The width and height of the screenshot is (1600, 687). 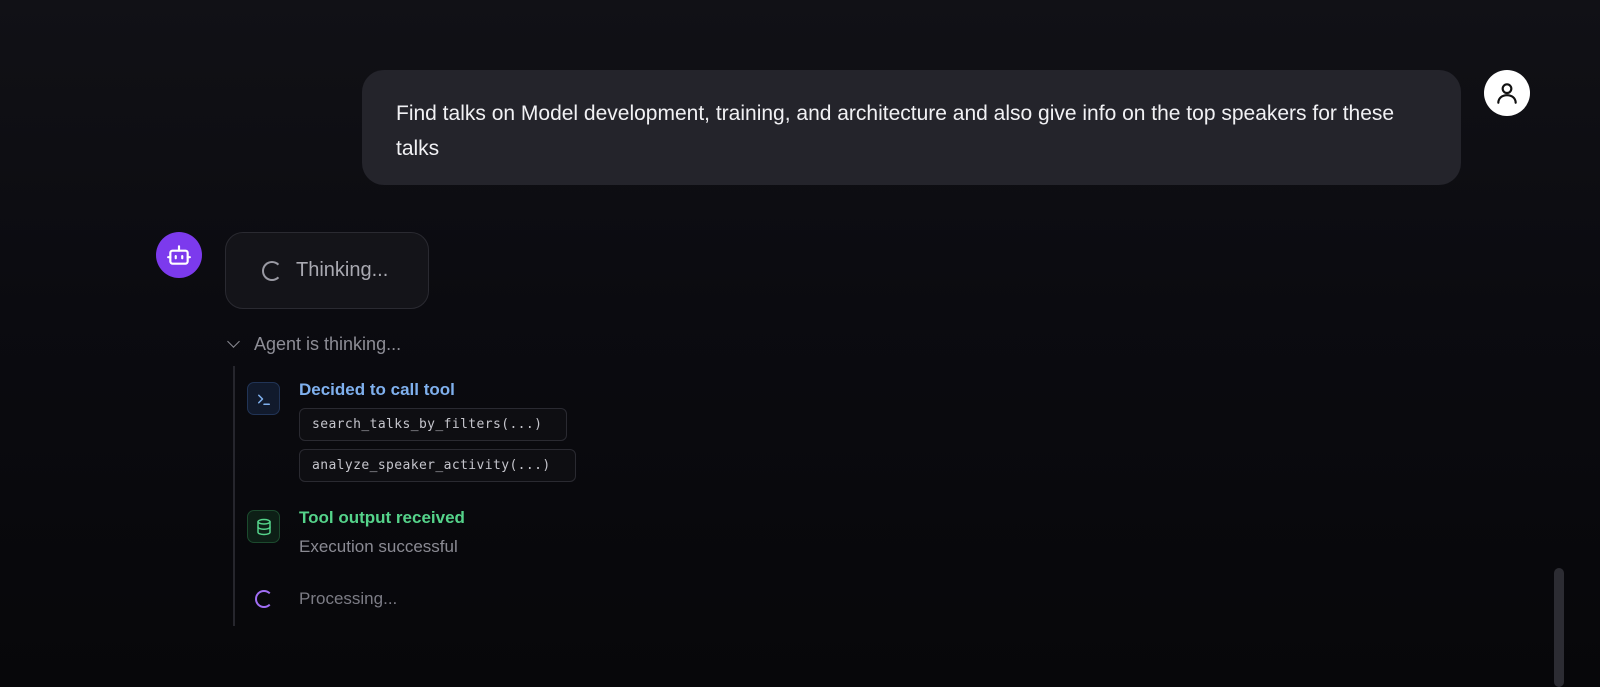 What do you see at coordinates (377, 389) in the screenshot?
I see `step-tool-call-title: Decided to call tool` at bounding box center [377, 389].